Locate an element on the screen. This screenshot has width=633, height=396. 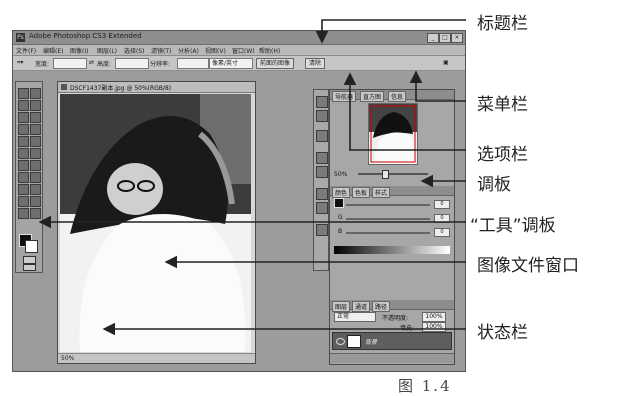
arrow-title-bar is located at coordinates (390, 31).